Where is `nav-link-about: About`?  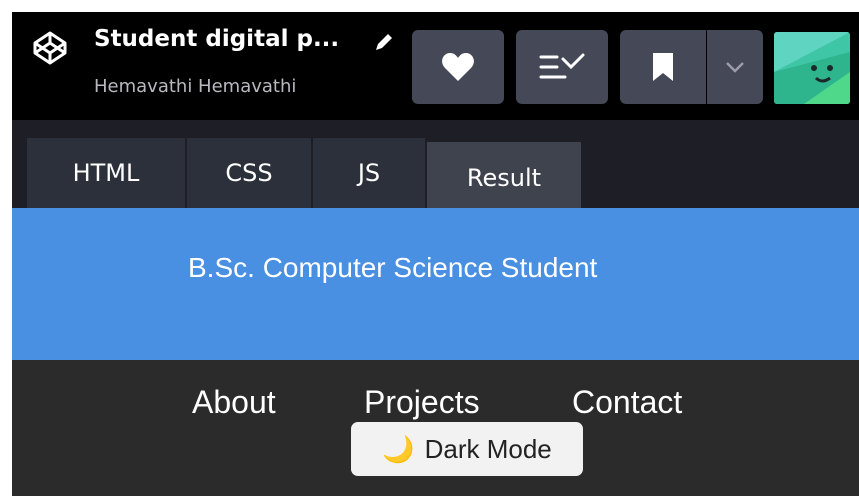
nav-link-about: About is located at coordinates (234, 402).